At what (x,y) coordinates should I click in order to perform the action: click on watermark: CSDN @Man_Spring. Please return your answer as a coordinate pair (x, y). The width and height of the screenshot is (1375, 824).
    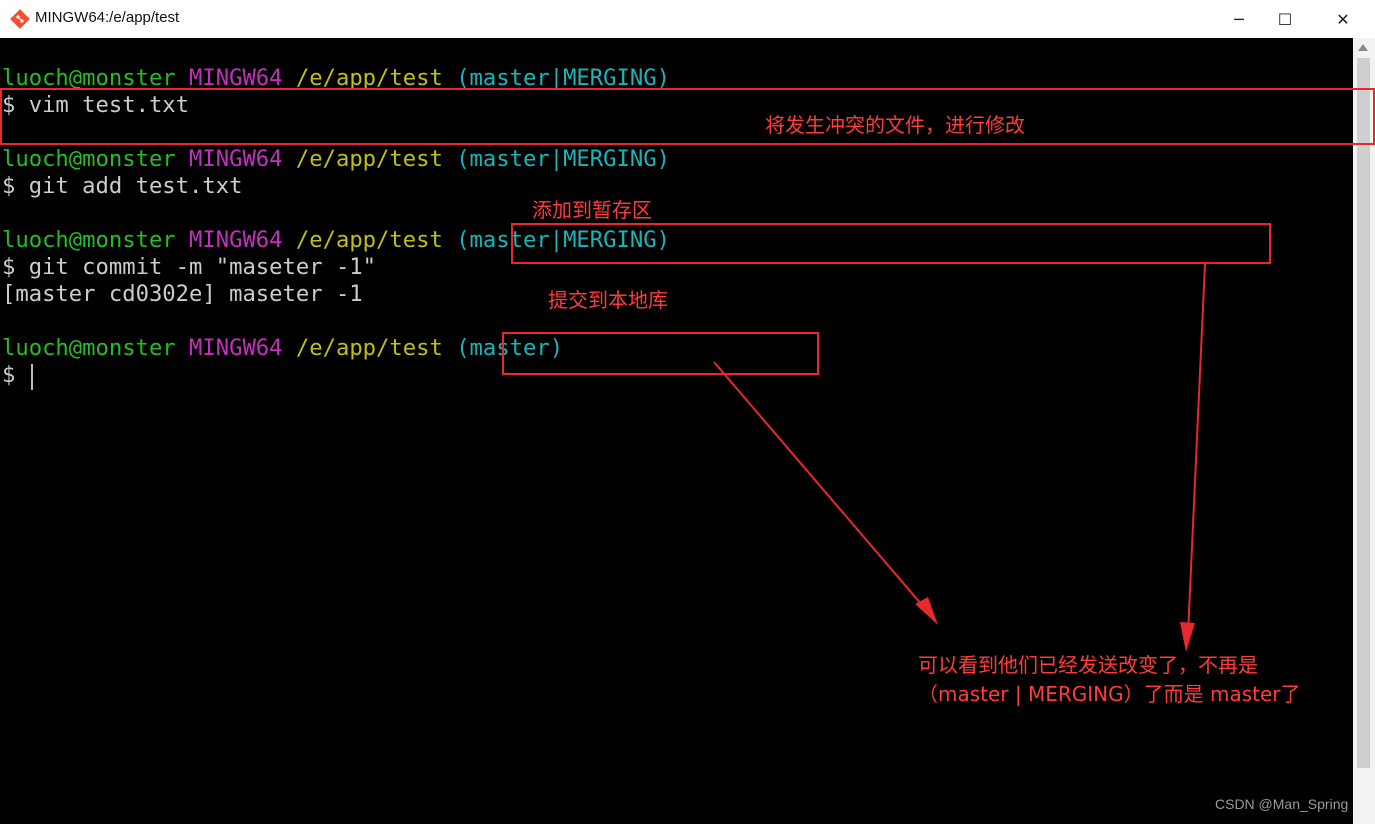
    Looking at the image, I should click on (1282, 804).